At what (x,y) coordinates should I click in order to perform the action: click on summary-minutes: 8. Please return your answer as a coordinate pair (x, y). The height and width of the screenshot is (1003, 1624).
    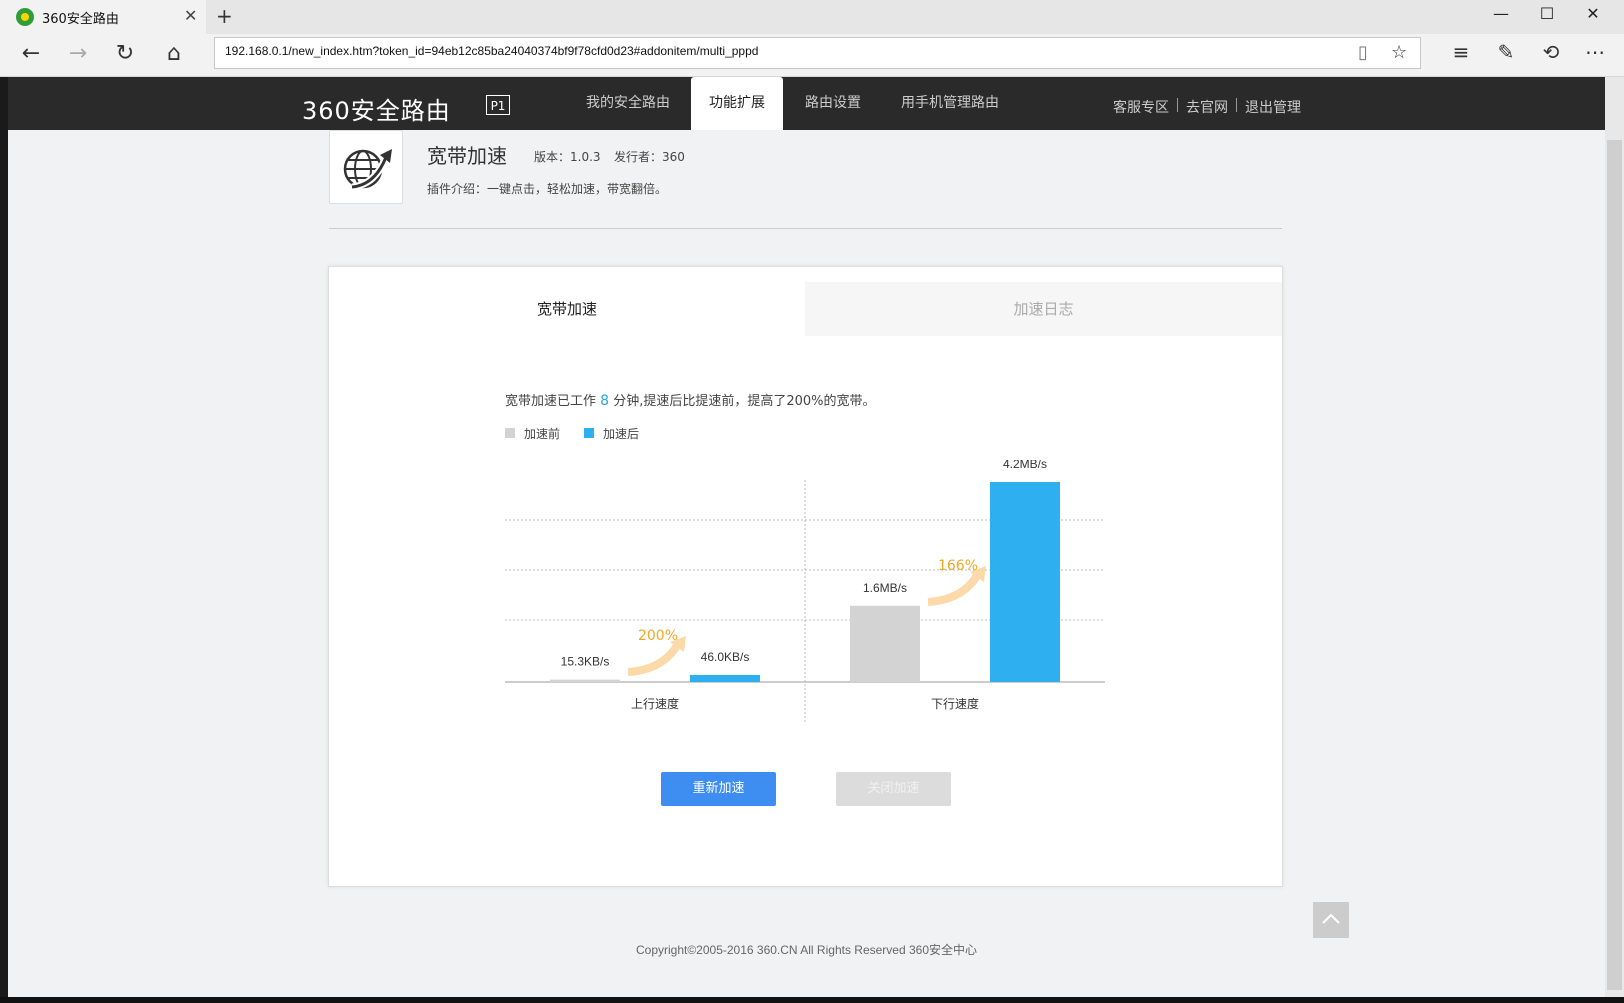
    Looking at the image, I should click on (605, 401).